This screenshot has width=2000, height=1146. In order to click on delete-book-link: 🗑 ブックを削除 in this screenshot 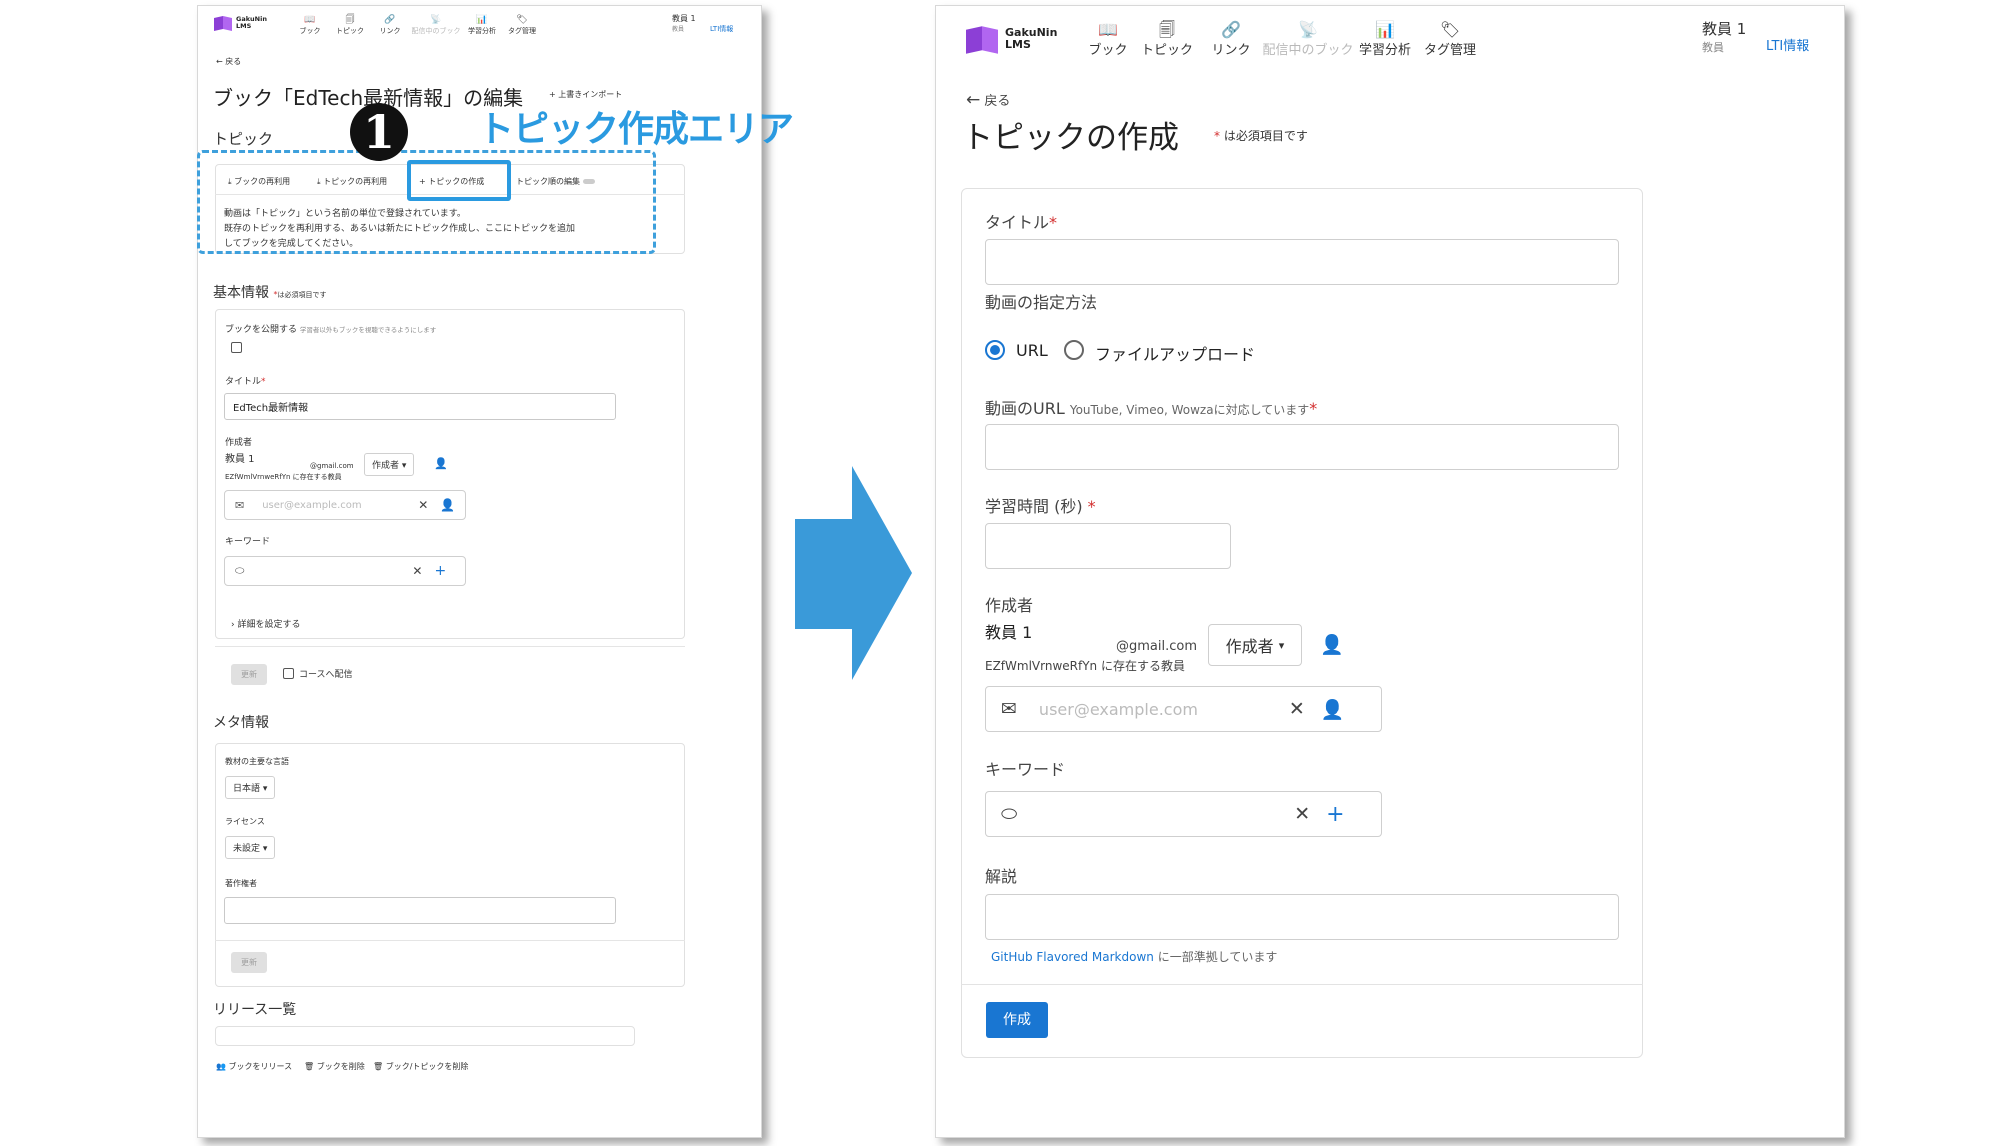, I will do `click(334, 1066)`.